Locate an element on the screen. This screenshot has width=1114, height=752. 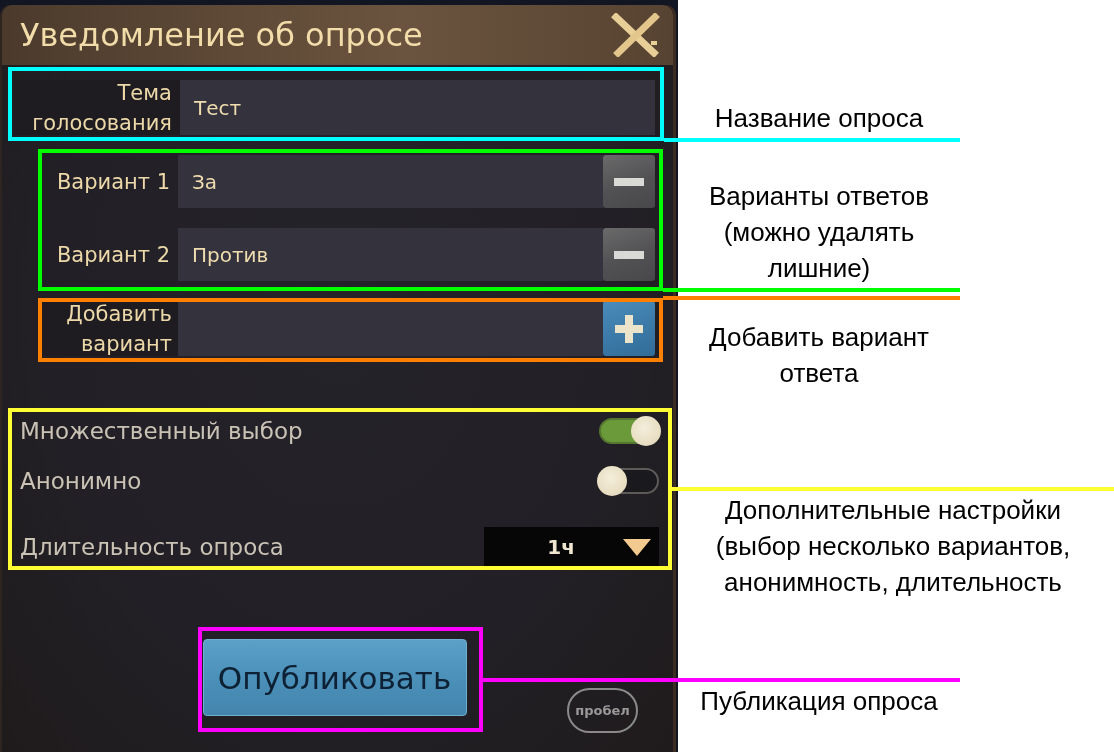
setting-label: Длительность опроса is located at coordinates (152, 547).